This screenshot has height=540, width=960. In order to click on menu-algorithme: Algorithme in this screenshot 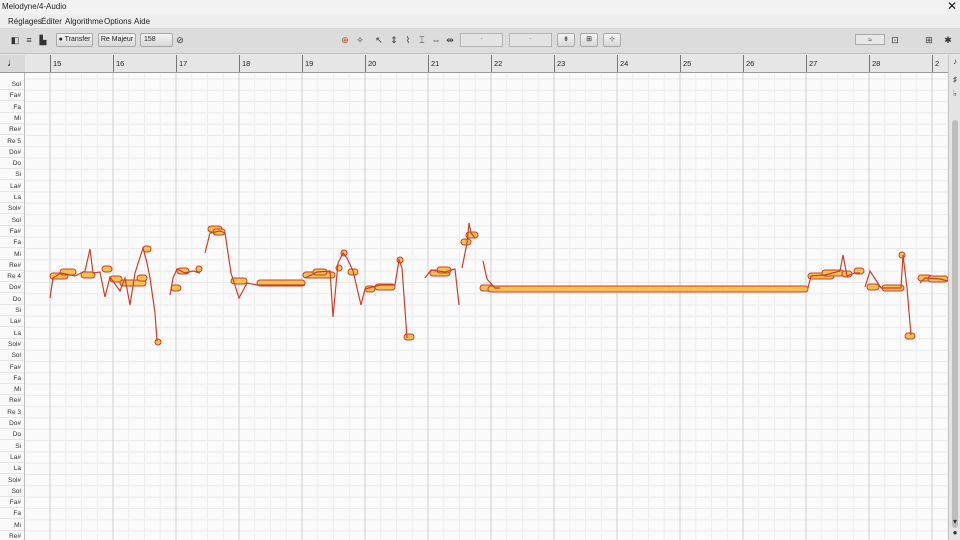, I will do `click(84, 21)`.